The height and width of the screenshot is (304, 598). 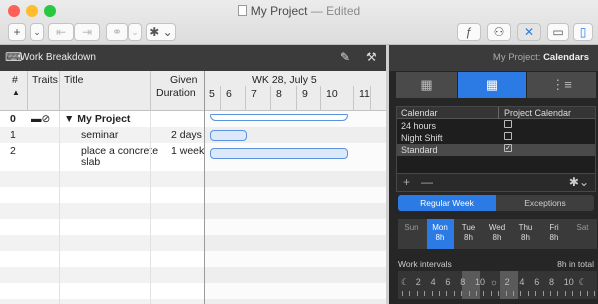 I want to click on row-title-continued: slab, so click(x=91, y=162).